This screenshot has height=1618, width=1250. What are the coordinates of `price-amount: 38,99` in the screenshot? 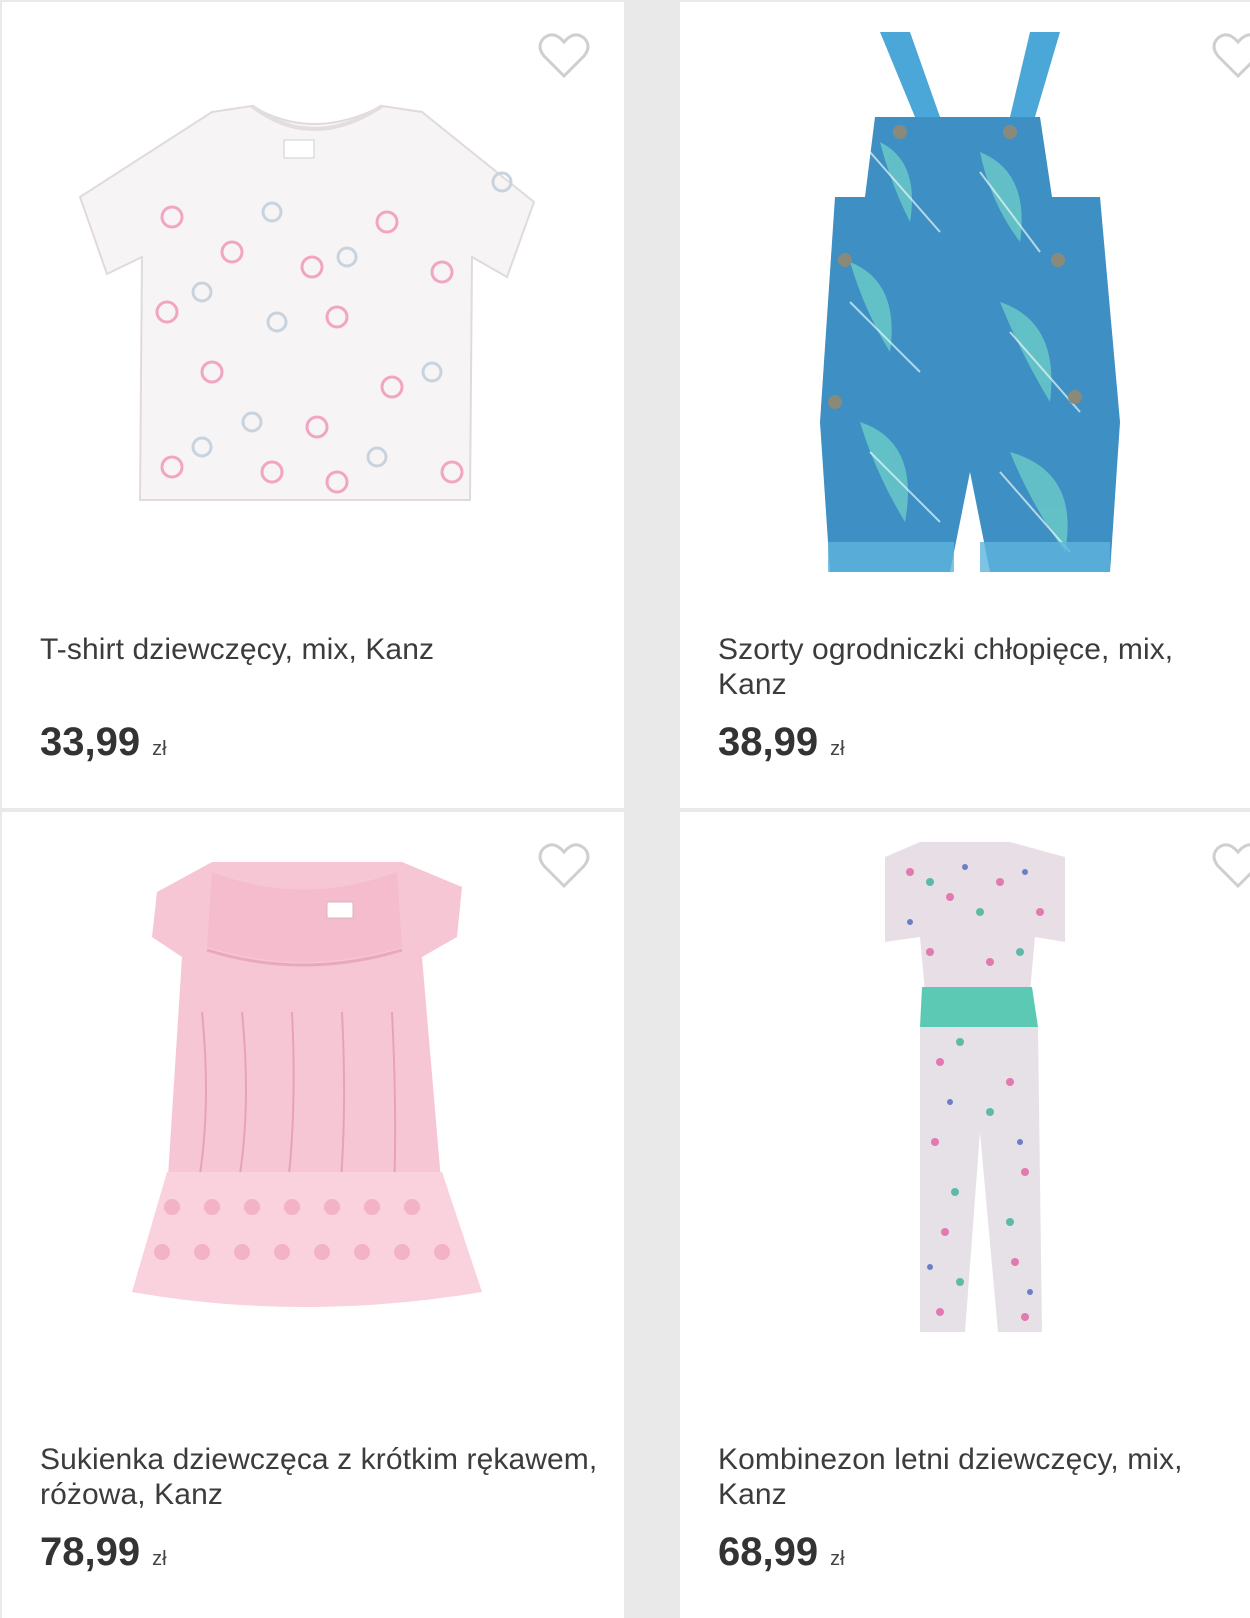 It's located at (768, 742).